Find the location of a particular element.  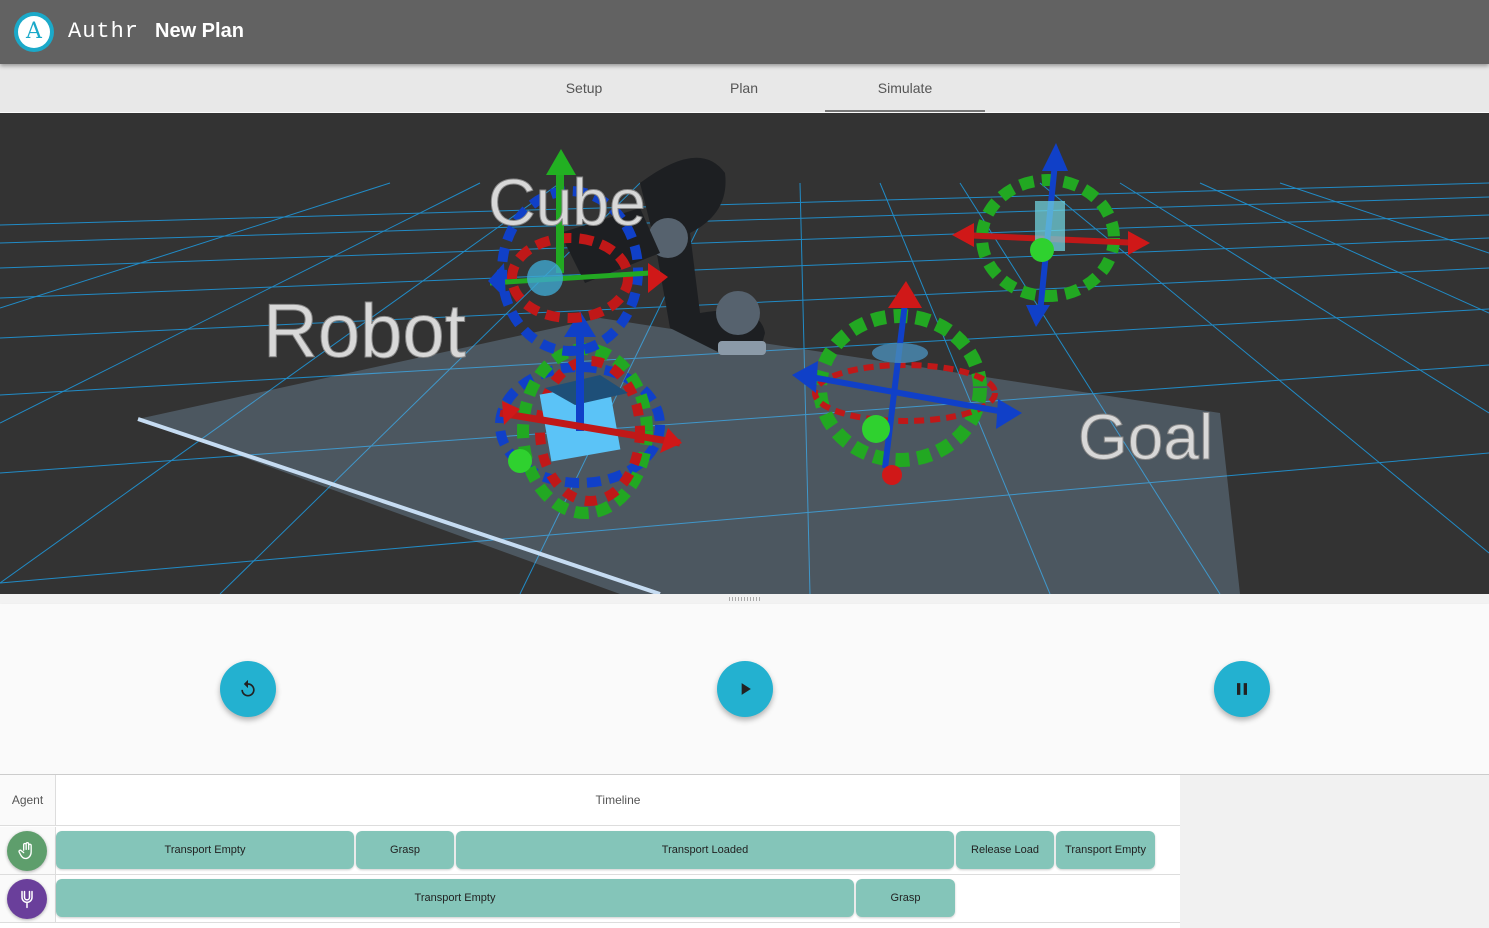

hand-icon is located at coordinates (25, 851).